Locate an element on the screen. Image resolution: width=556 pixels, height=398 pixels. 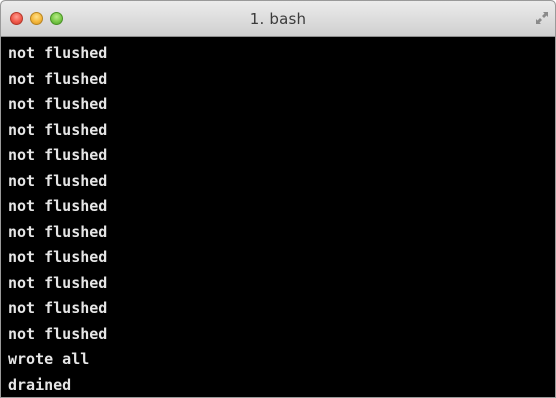
window-title: 1. bash is located at coordinates (278, 19).